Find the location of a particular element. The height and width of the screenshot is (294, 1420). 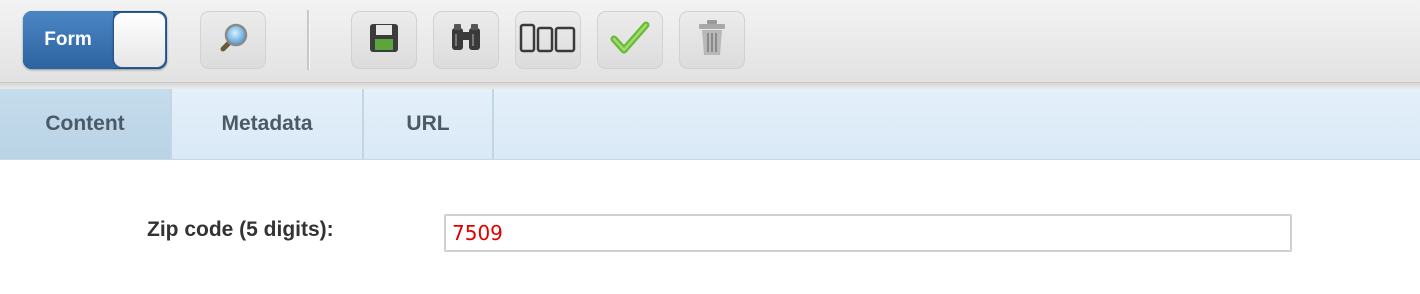

form-mode-toggle: Form is located at coordinates (95, 40).